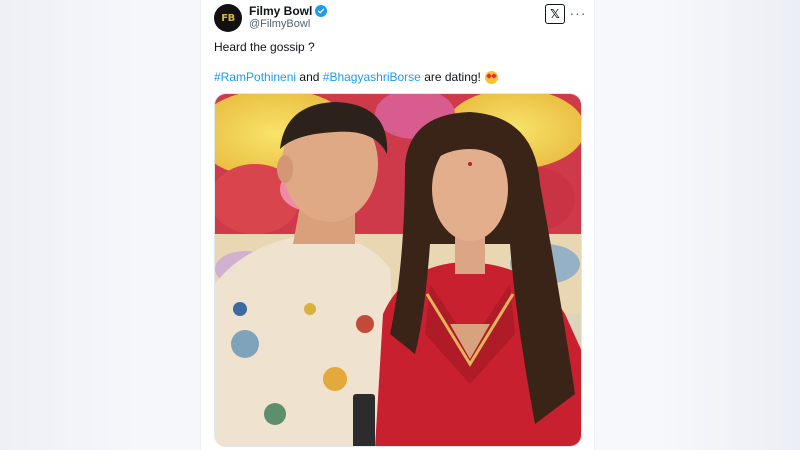 This screenshot has height=450, width=800. What do you see at coordinates (321, 11) in the screenshot?
I see `verified-badge-icon` at bounding box center [321, 11].